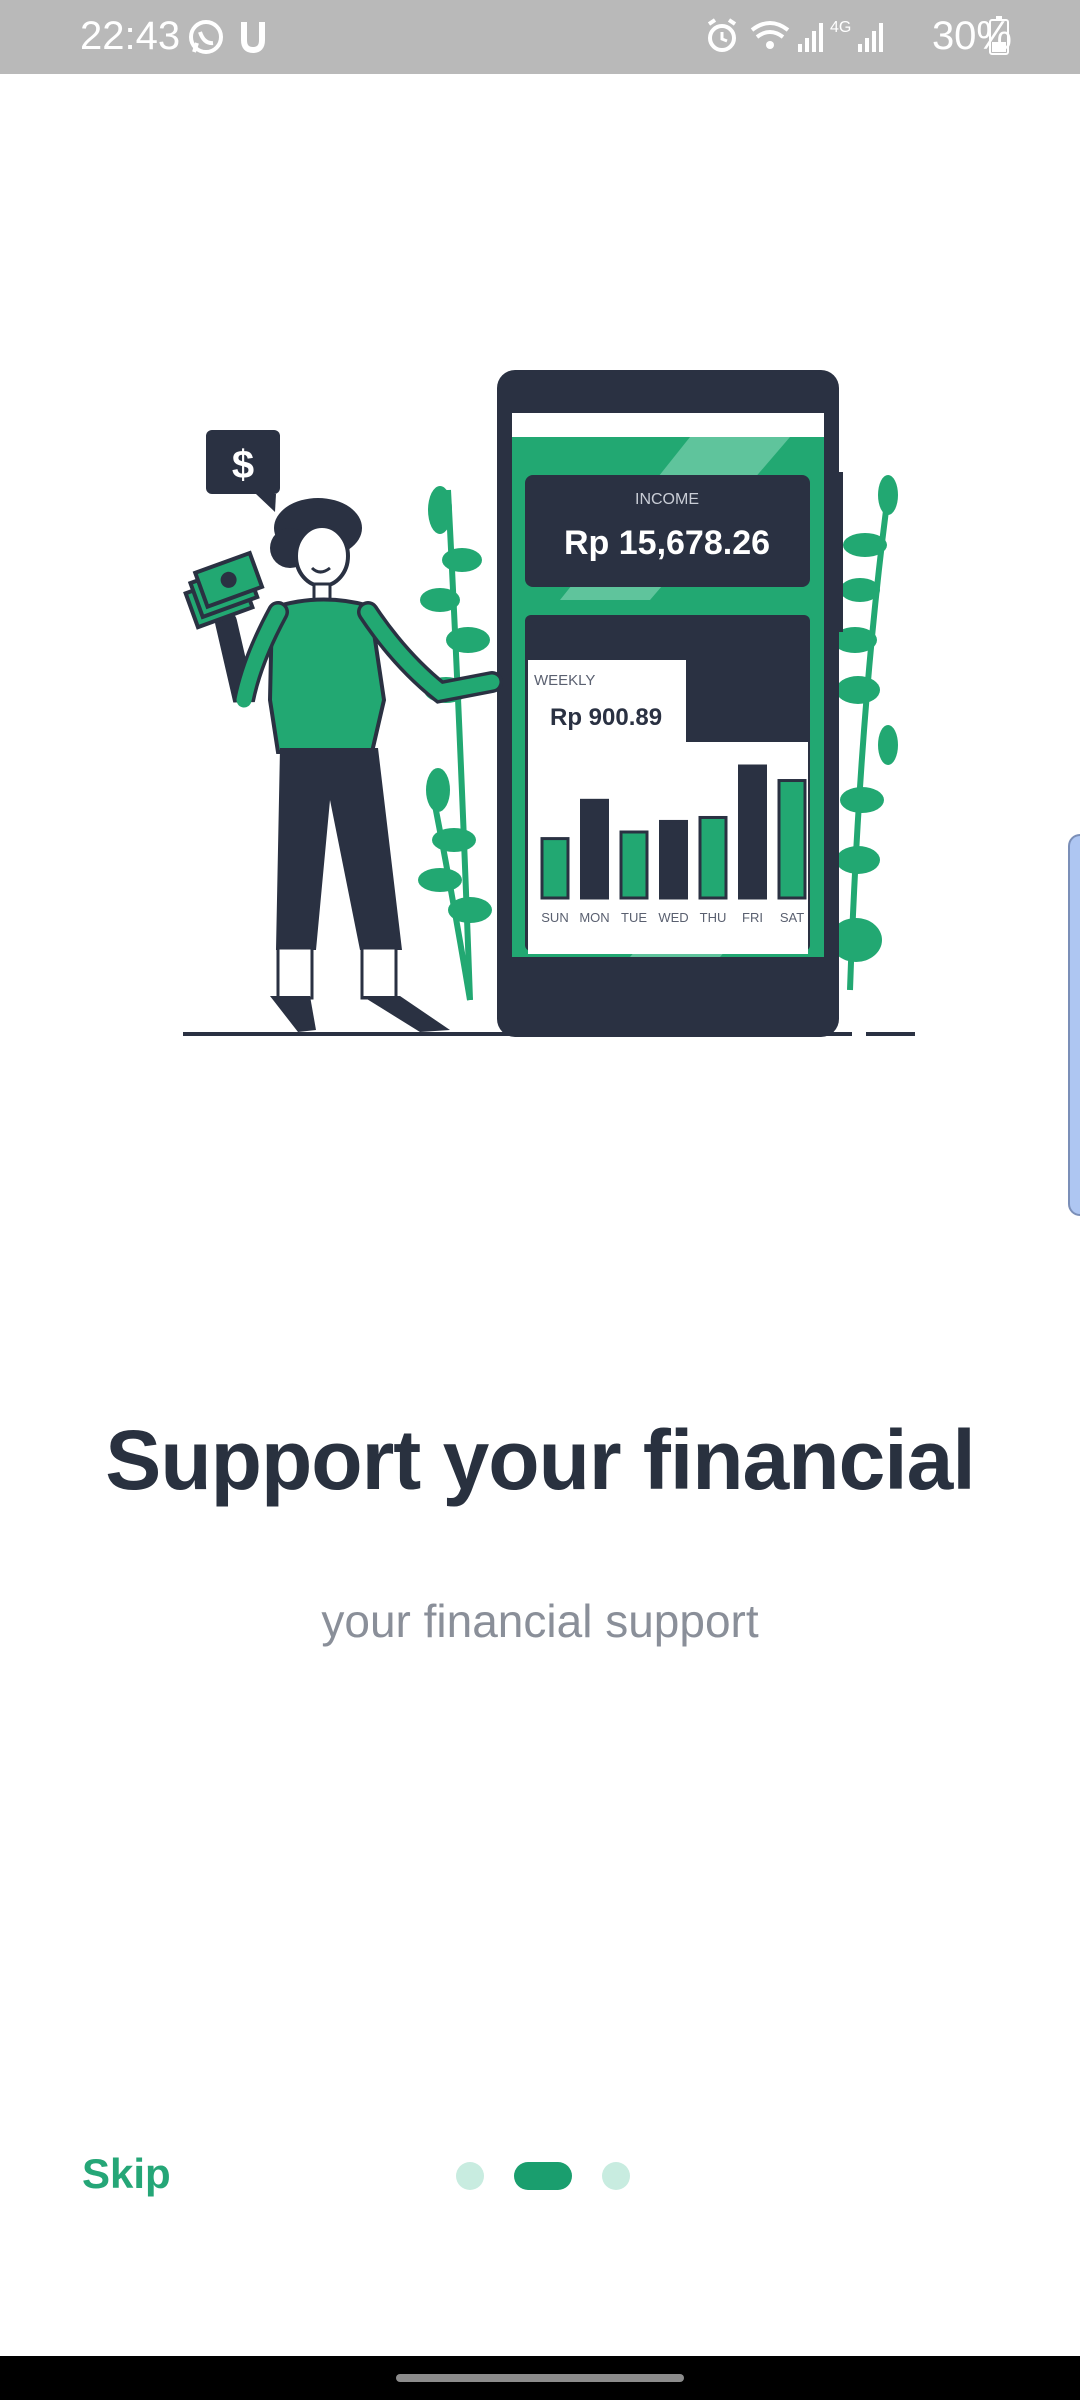 This screenshot has width=1080, height=2400. What do you see at coordinates (1074, 1025) in the screenshot?
I see `edge-panel-handle` at bounding box center [1074, 1025].